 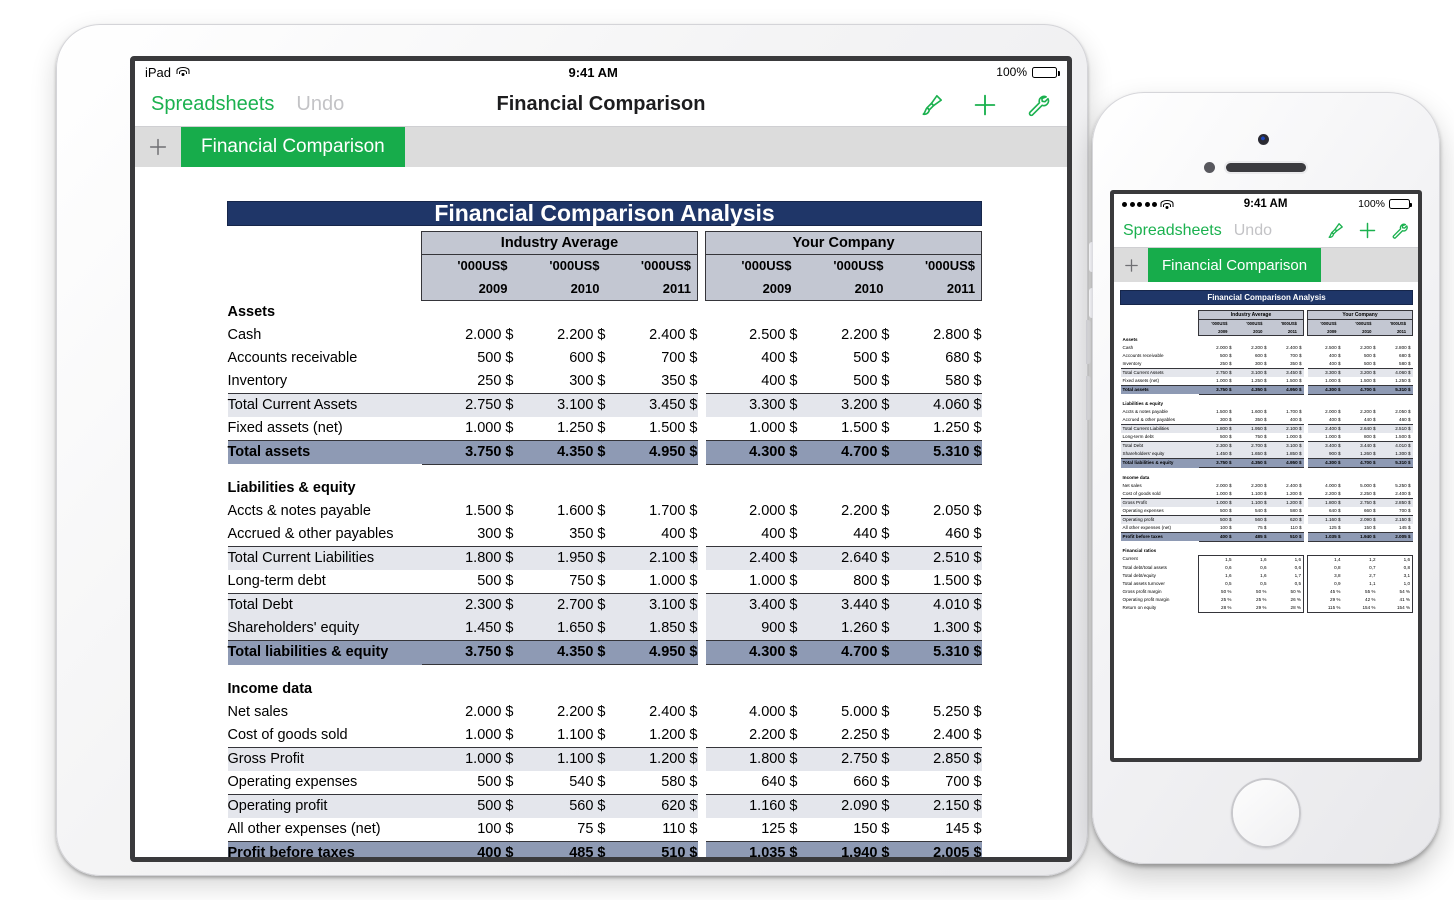 What do you see at coordinates (1091, 303) in the screenshot?
I see `iphone-volume-down-button` at bounding box center [1091, 303].